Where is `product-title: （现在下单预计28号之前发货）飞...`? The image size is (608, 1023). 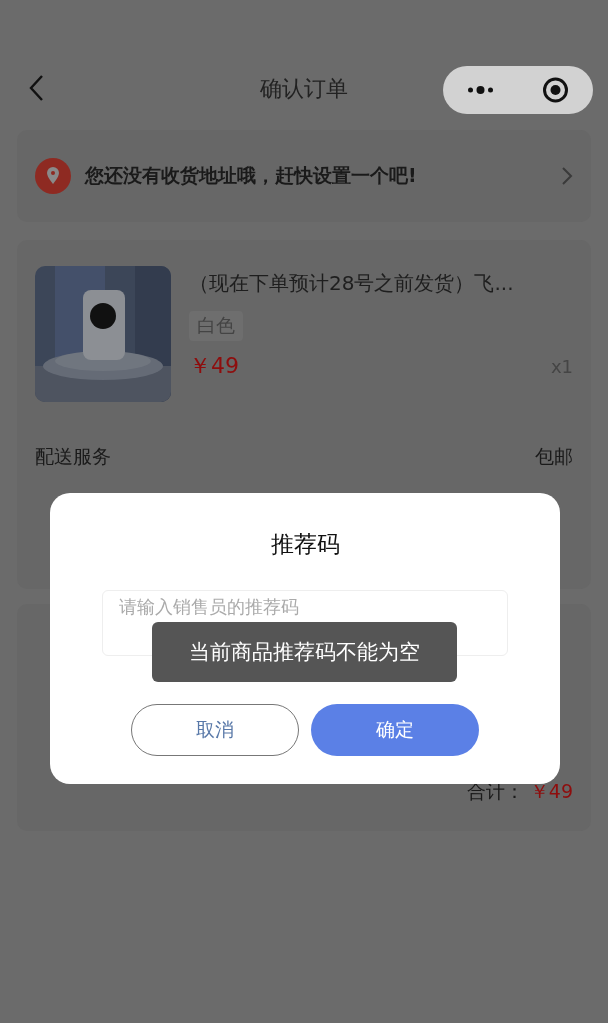
product-title: （现在下单预计28号之前发货）飞... is located at coordinates (352, 283).